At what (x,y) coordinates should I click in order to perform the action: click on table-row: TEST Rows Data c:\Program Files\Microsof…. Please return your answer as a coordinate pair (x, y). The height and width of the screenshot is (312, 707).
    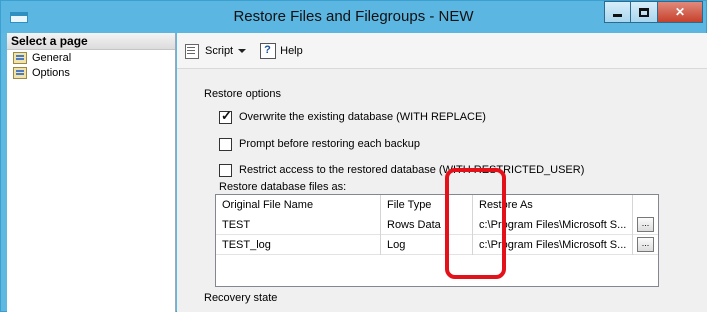
    Looking at the image, I should click on (437, 225).